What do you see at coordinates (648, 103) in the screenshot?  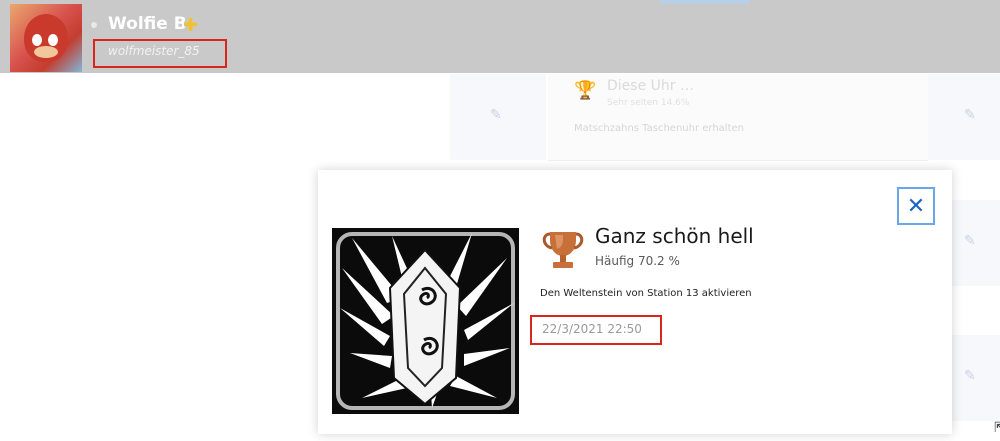 I see `bg-trophy-rarity: Sehr selten 14.6%` at bounding box center [648, 103].